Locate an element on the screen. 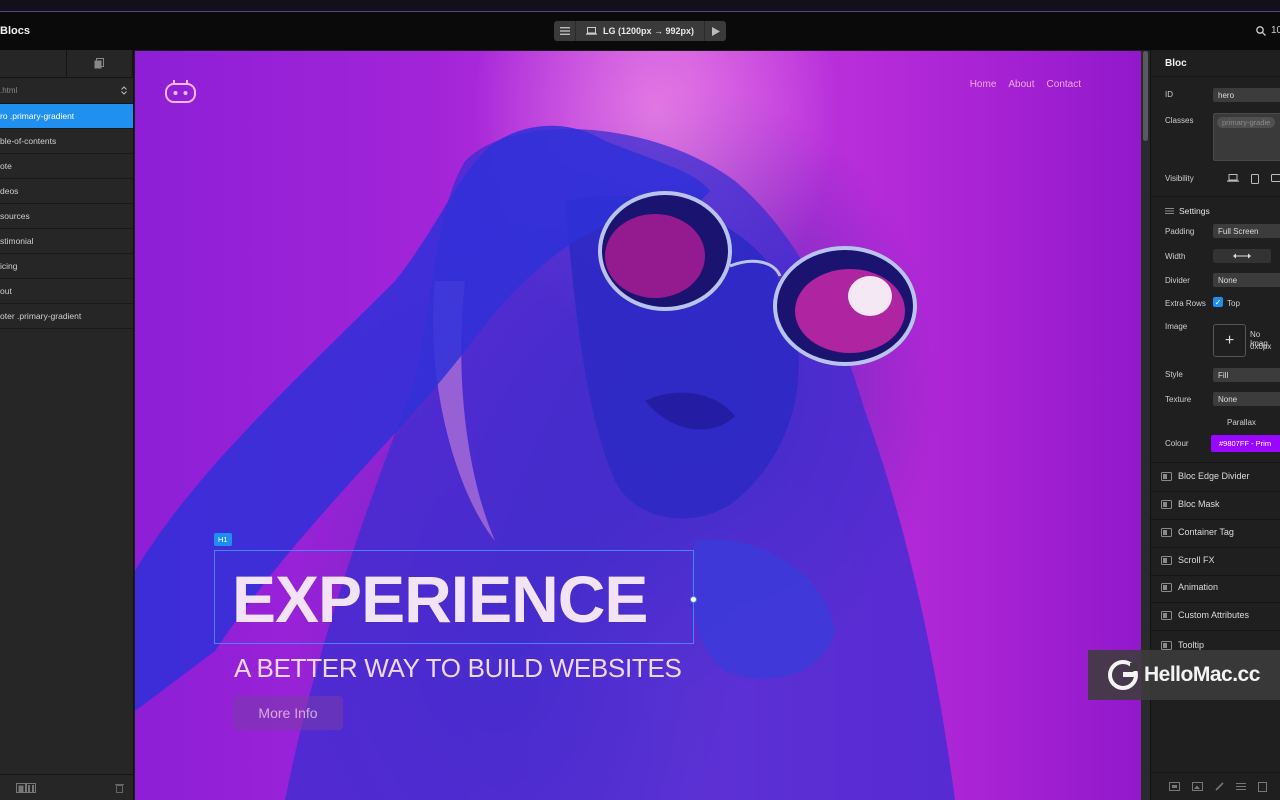 This screenshot has width=1280, height=800. tablet-landscape-icon is located at coordinates (1275, 178).